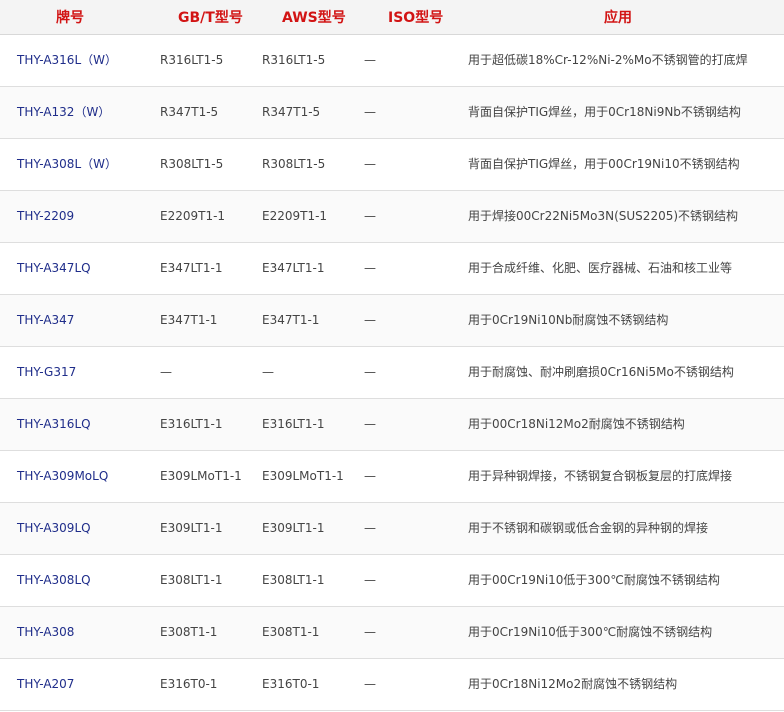 The height and width of the screenshot is (712, 784). I want to click on brand-link: THY-G317, so click(46, 372).